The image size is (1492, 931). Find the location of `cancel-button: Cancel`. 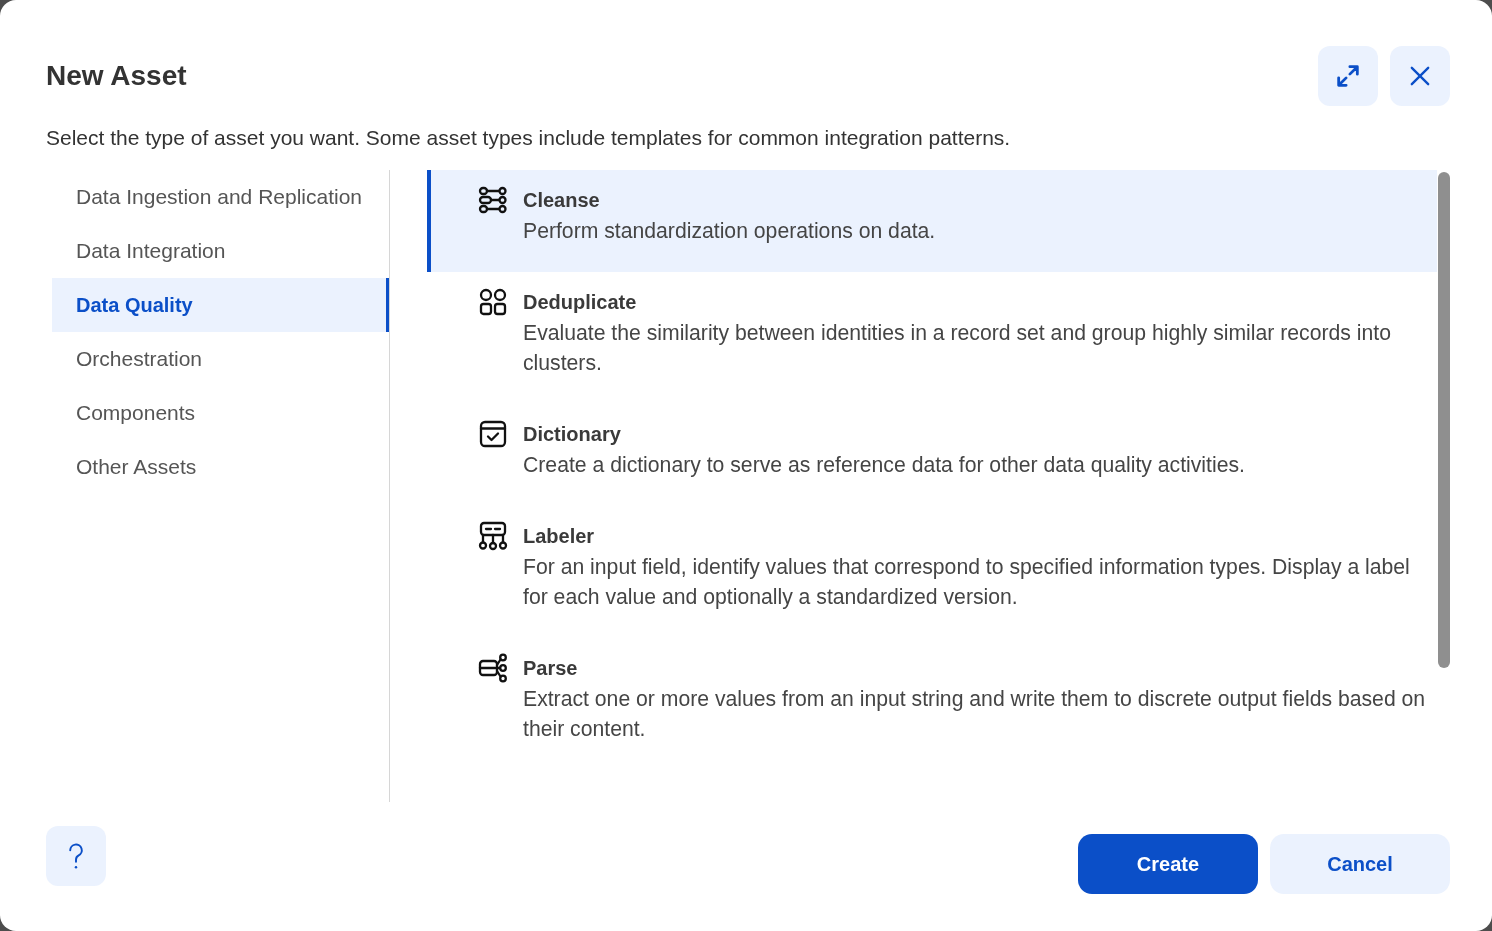

cancel-button: Cancel is located at coordinates (1360, 864).